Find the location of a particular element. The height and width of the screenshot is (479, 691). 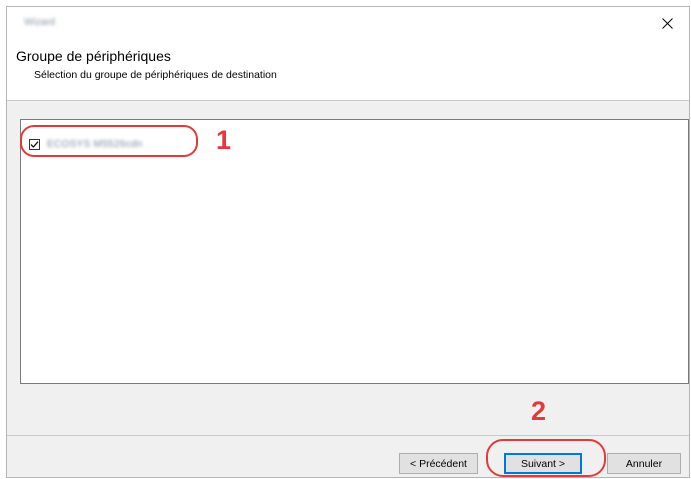

close-button is located at coordinates (667, 23).